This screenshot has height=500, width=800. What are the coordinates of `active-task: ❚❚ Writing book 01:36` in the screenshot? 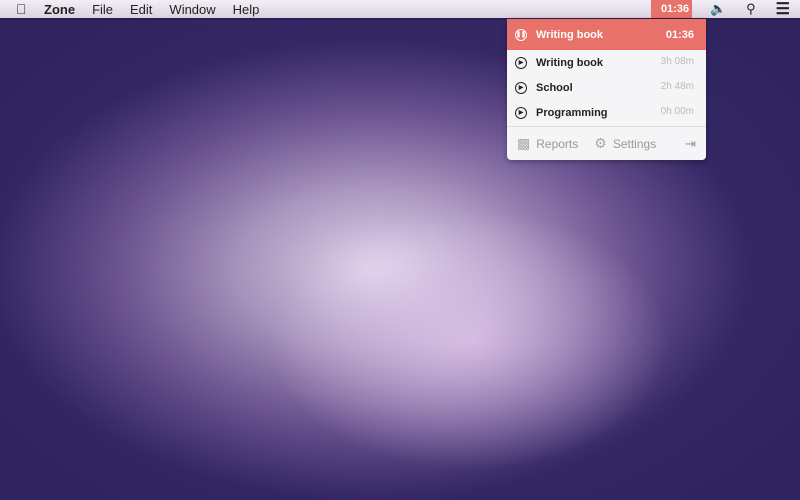 It's located at (606, 34).